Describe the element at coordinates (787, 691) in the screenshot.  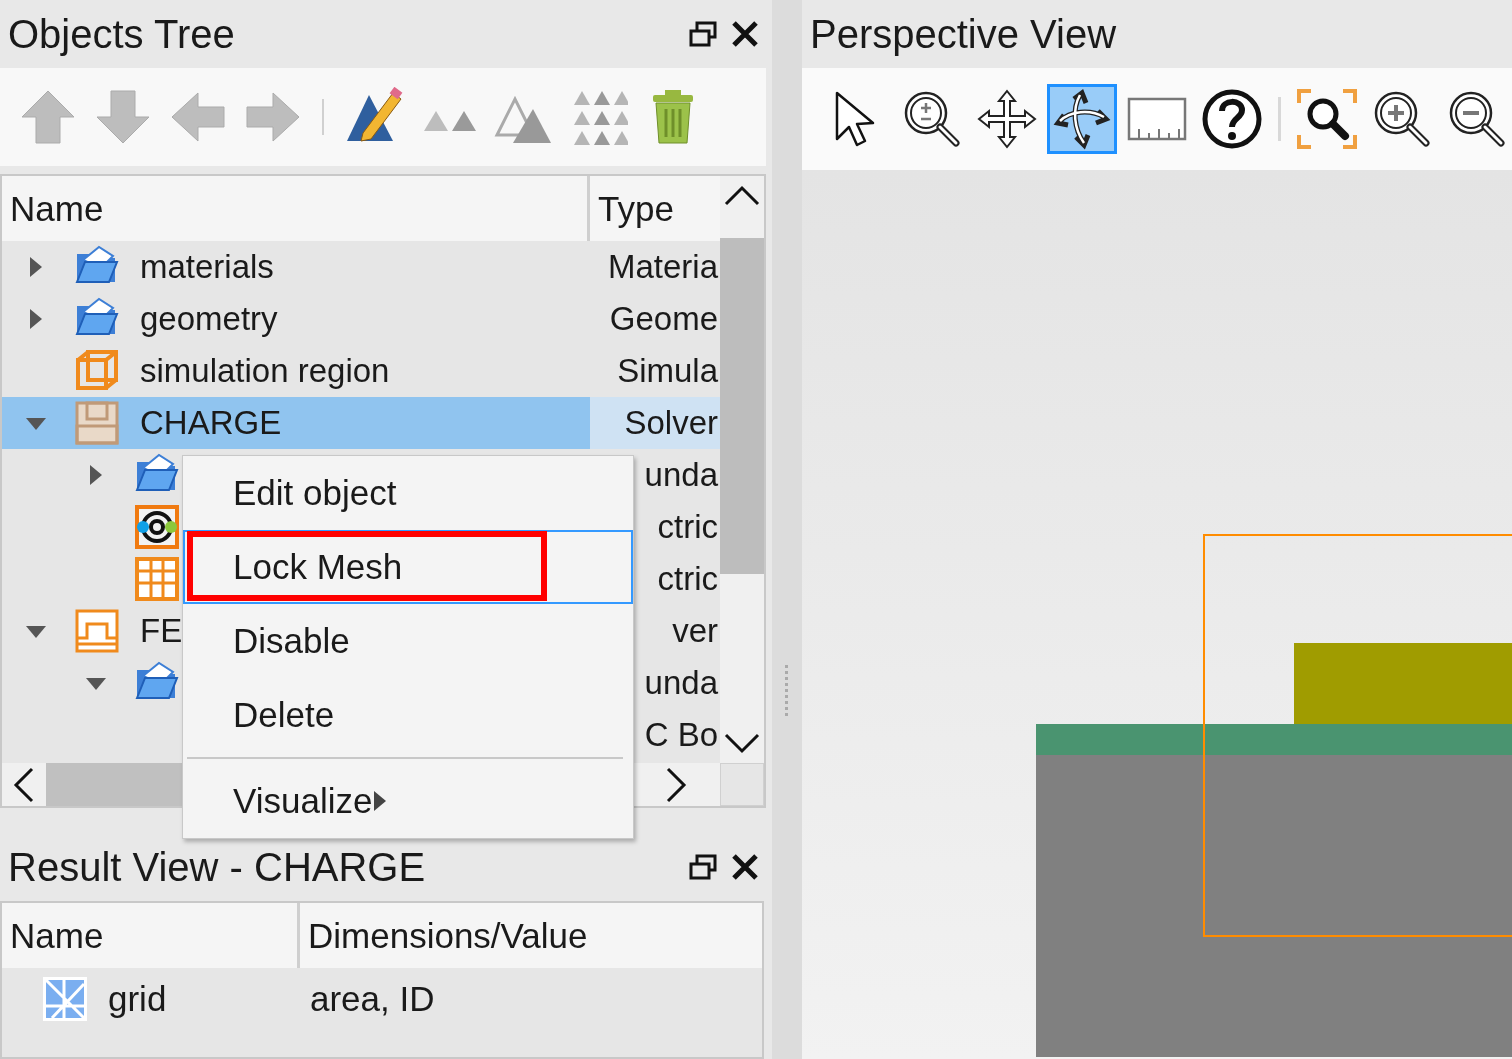
I see `splitter-handle` at that location.